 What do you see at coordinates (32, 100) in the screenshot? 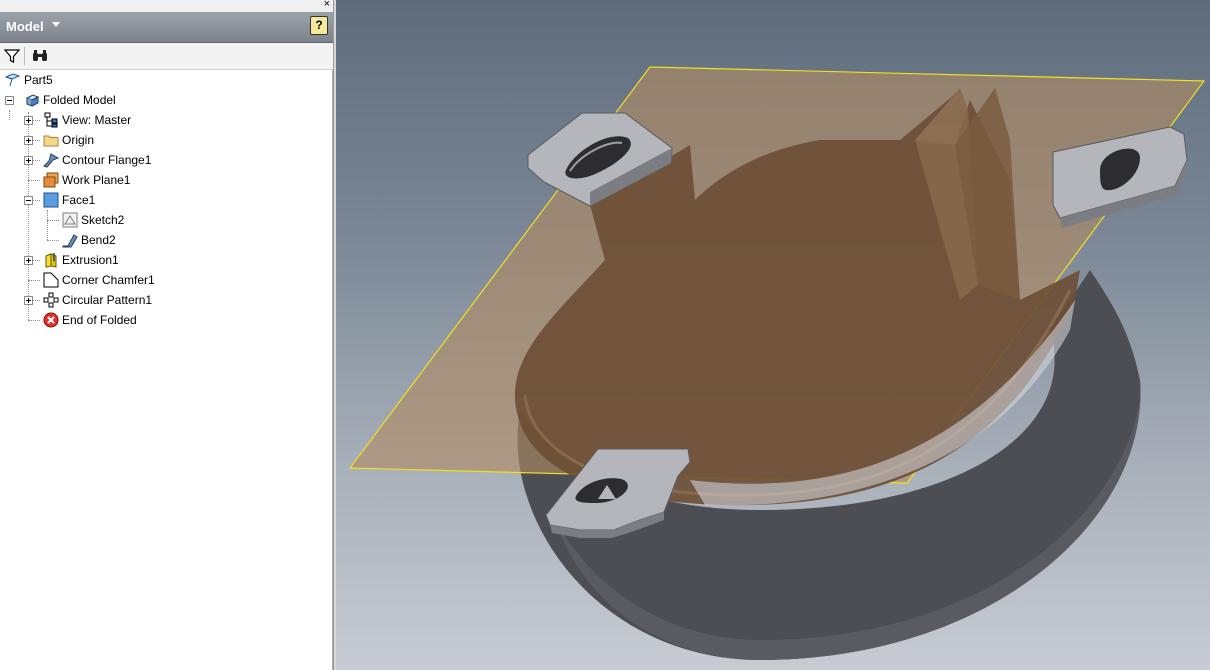
I see `folded-model-icon` at bounding box center [32, 100].